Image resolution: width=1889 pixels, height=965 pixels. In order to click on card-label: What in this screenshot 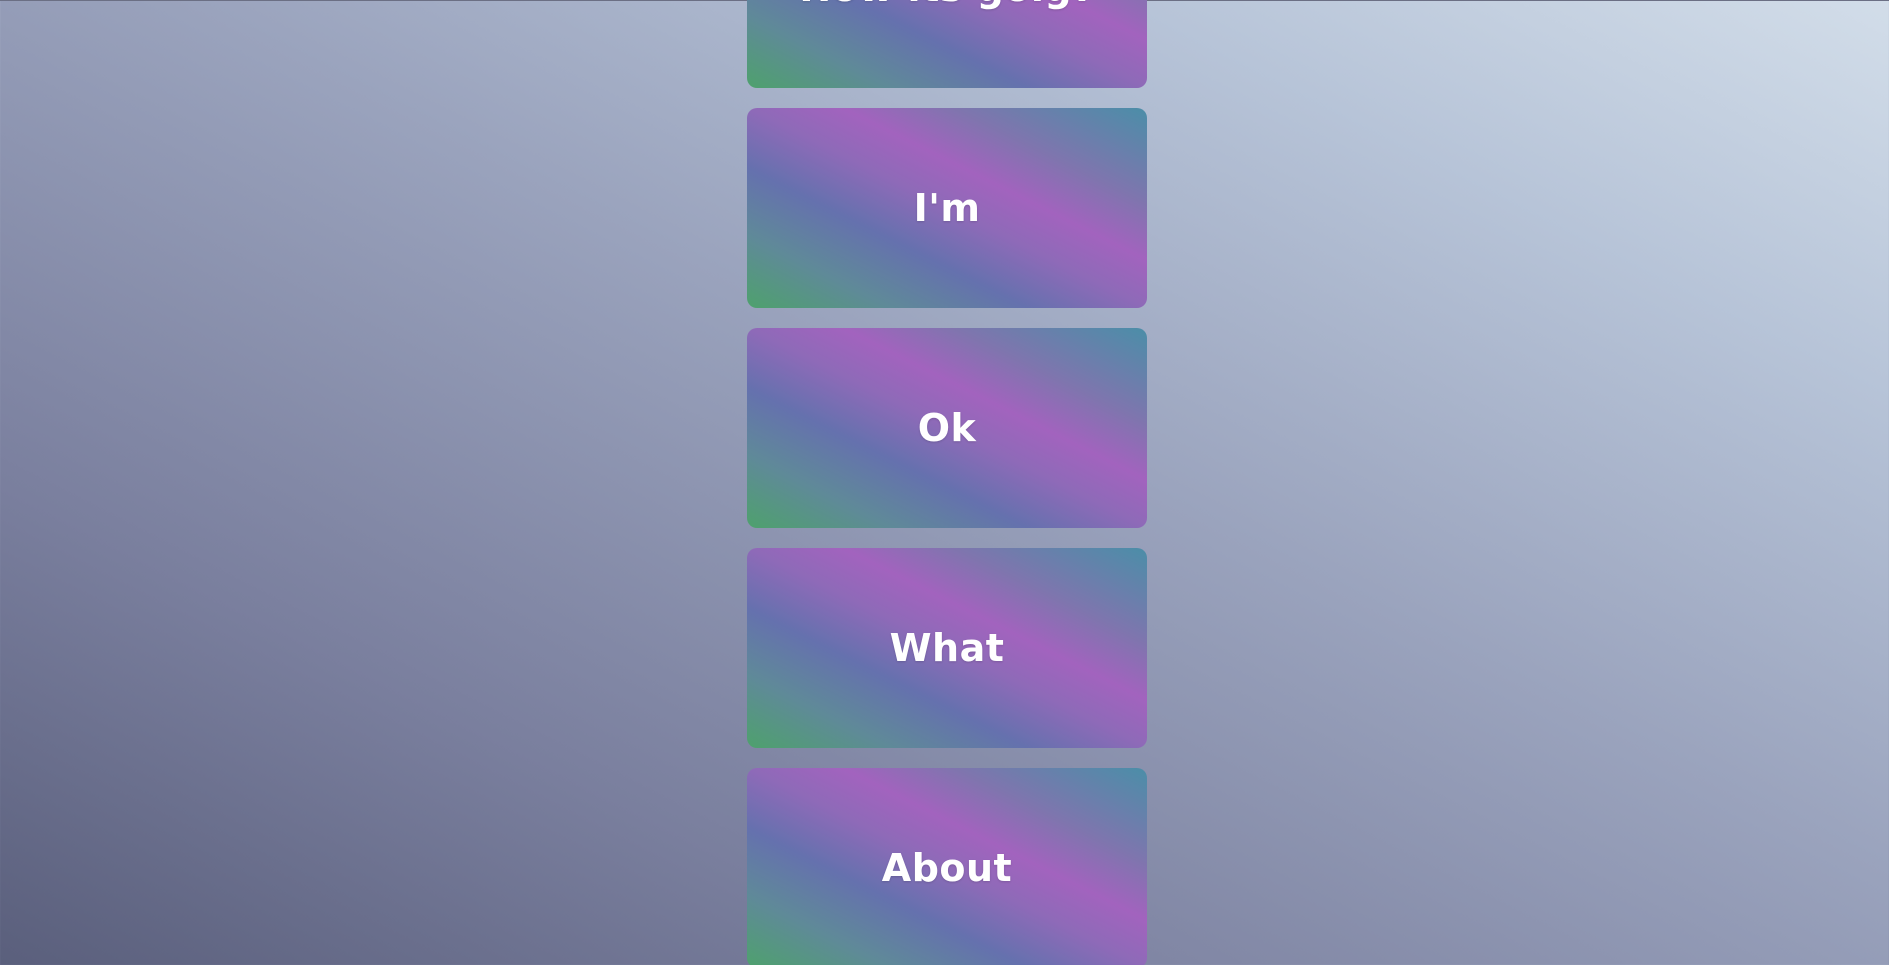, I will do `click(947, 648)`.